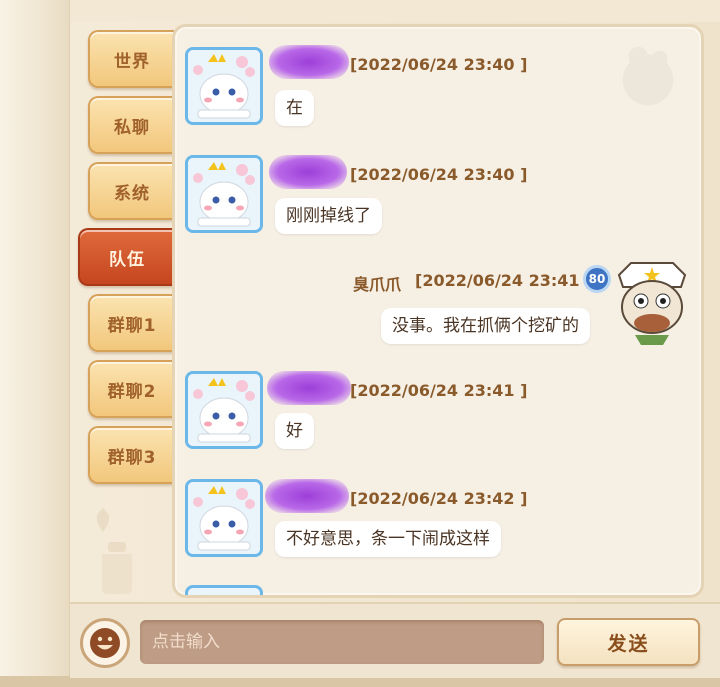  What do you see at coordinates (131, 323) in the screenshot?
I see `tab-group-1: 群聊1` at bounding box center [131, 323].